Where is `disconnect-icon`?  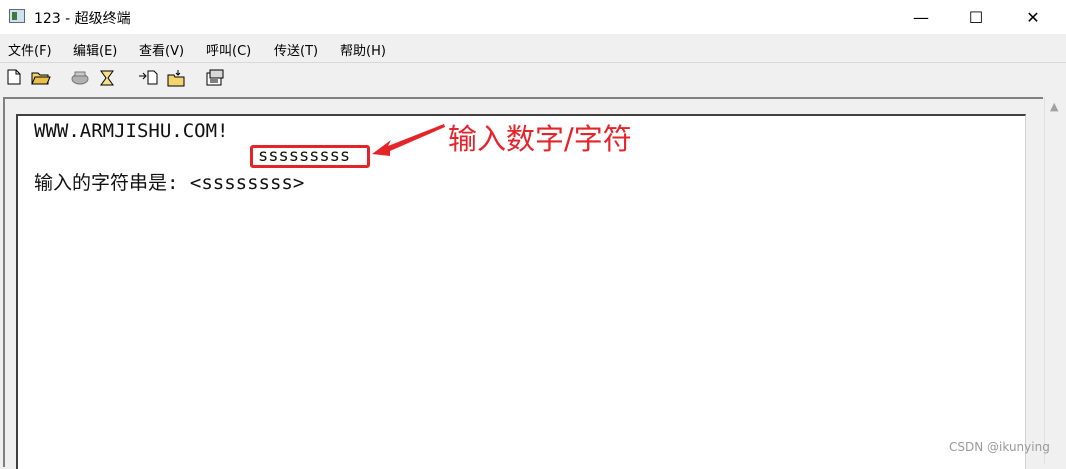
disconnect-icon is located at coordinates (107, 78).